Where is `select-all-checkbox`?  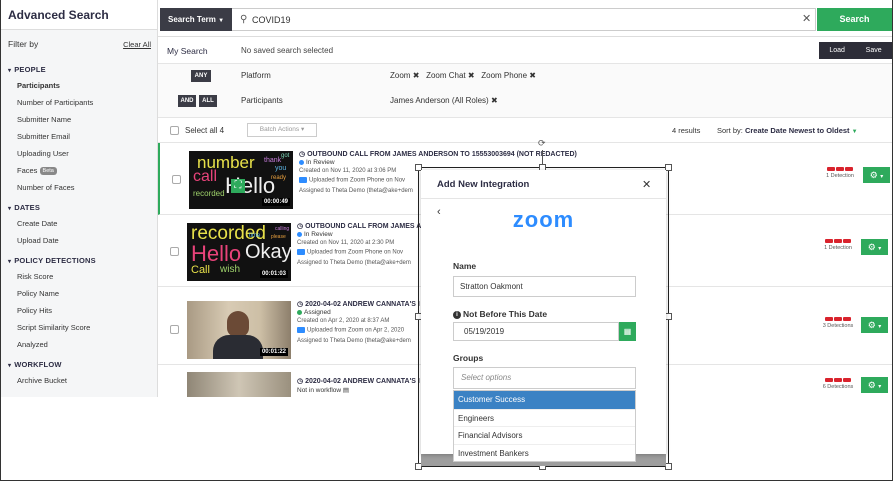
select-all-checkbox is located at coordinates (174, 130).